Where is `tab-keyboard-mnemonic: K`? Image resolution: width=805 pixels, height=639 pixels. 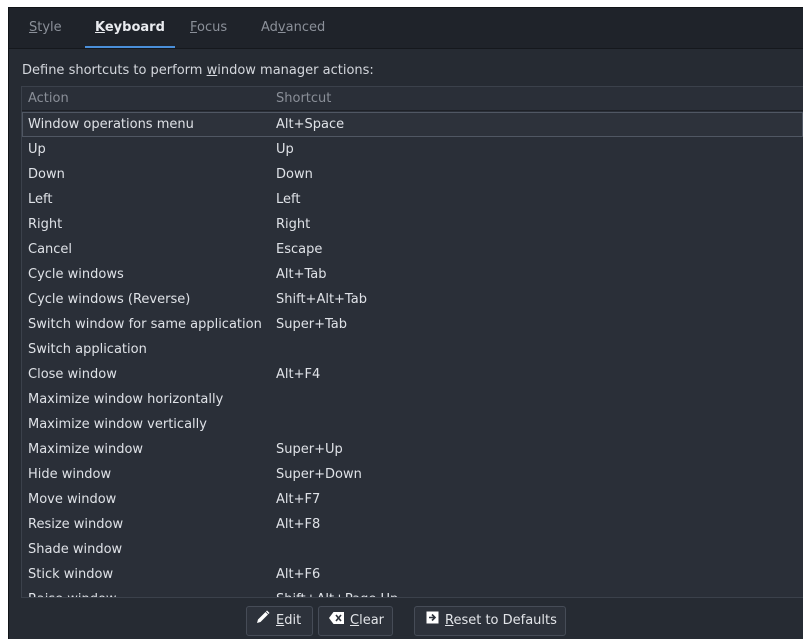 tab-keyboard-mnemonic: K is located at coordinates (100, 27).